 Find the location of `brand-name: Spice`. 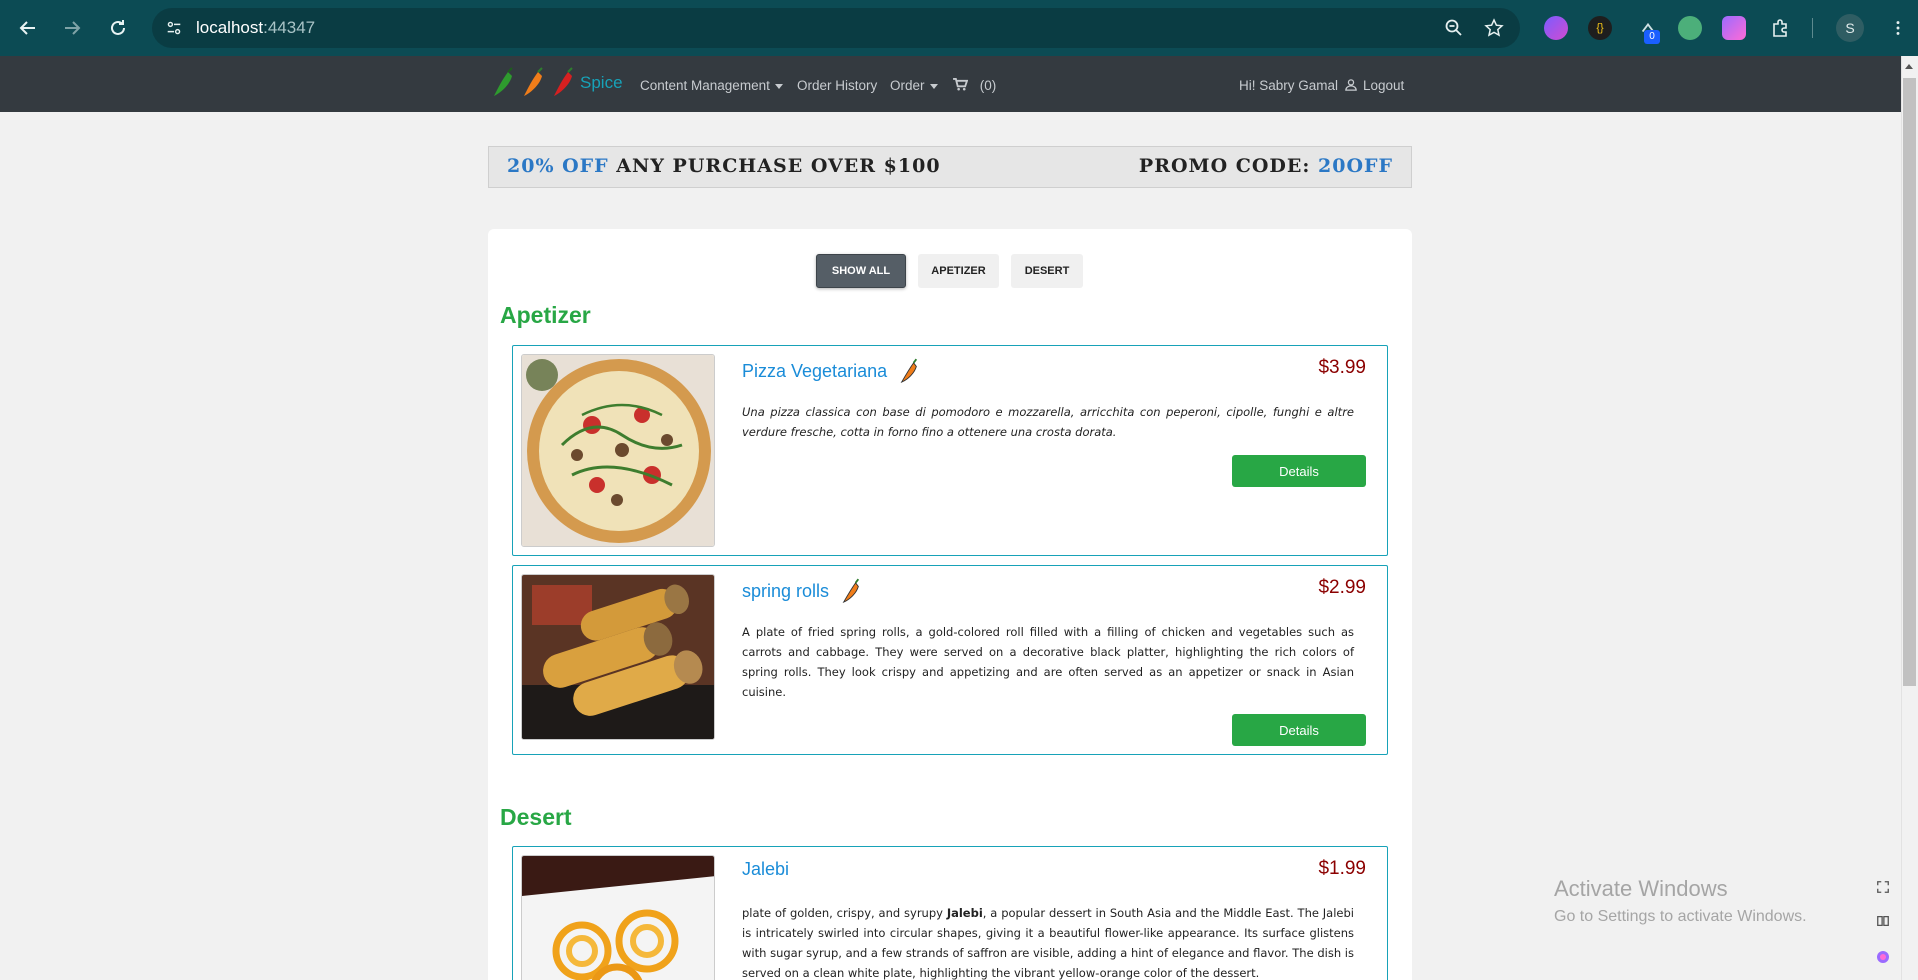

brand-name: Spice is located at coordinates (601, 83).